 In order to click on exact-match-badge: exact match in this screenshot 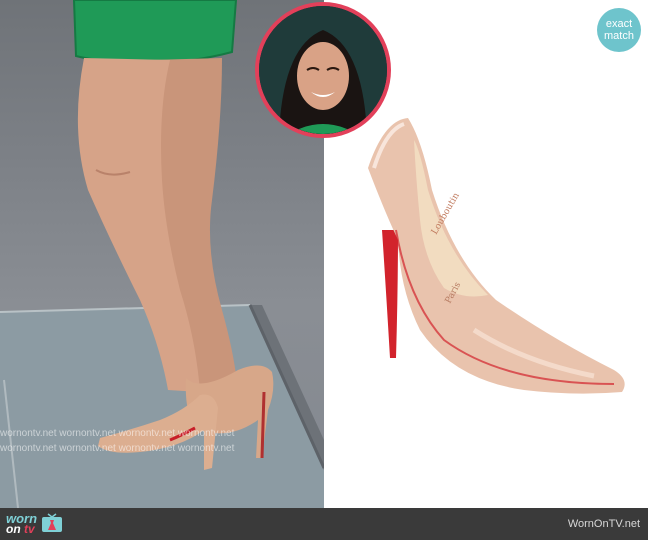, I will do `click(619, 30)`.